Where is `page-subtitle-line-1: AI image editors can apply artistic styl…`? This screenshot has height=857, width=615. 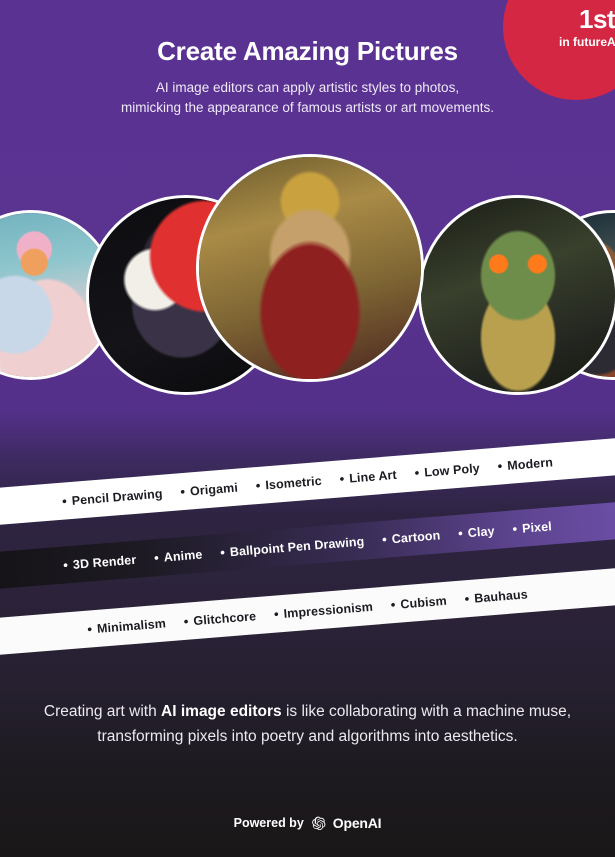
page-subtitle-line-1: AI image editors can apply artistic styl… is located at coordinates (307, 87).